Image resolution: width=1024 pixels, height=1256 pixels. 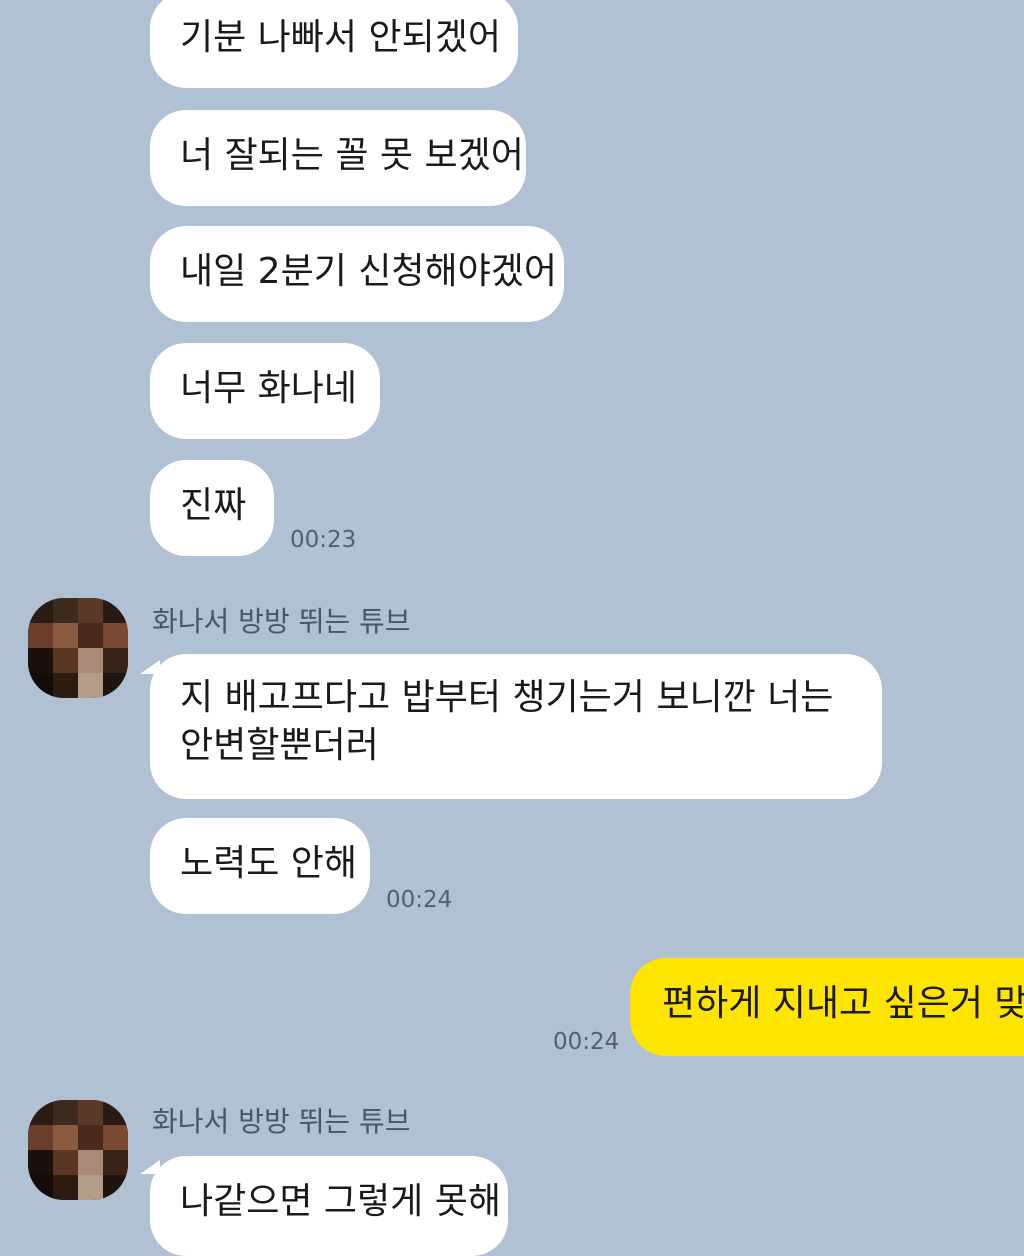 I want to click on message-bubble: 너 잘되는 꼴 못 보겠어, so click(x=338, y=158).